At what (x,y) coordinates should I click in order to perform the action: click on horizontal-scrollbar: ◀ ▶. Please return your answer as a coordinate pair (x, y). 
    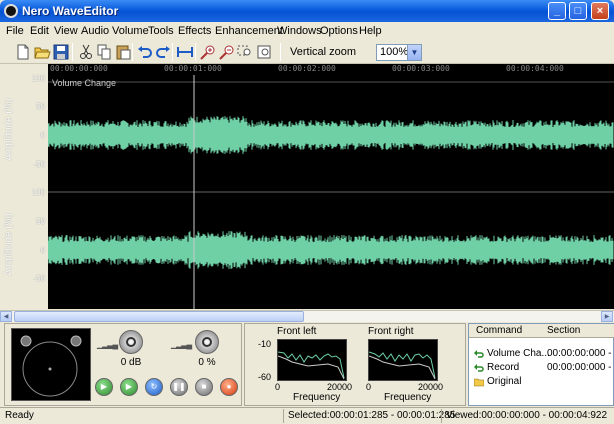
    Looking at the image, I should click on (307, 316).